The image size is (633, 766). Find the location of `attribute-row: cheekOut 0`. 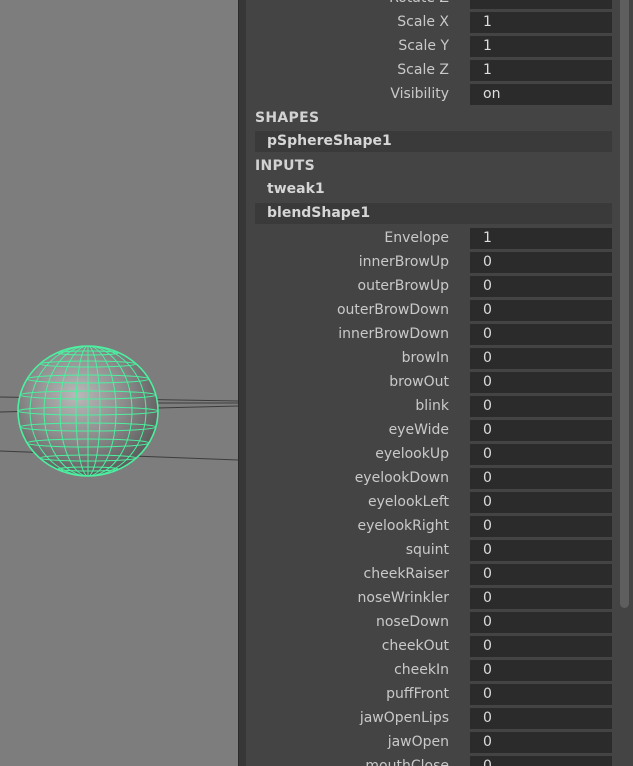

attribute-row: cheekOut 0 is located at coordinates (429, 646).